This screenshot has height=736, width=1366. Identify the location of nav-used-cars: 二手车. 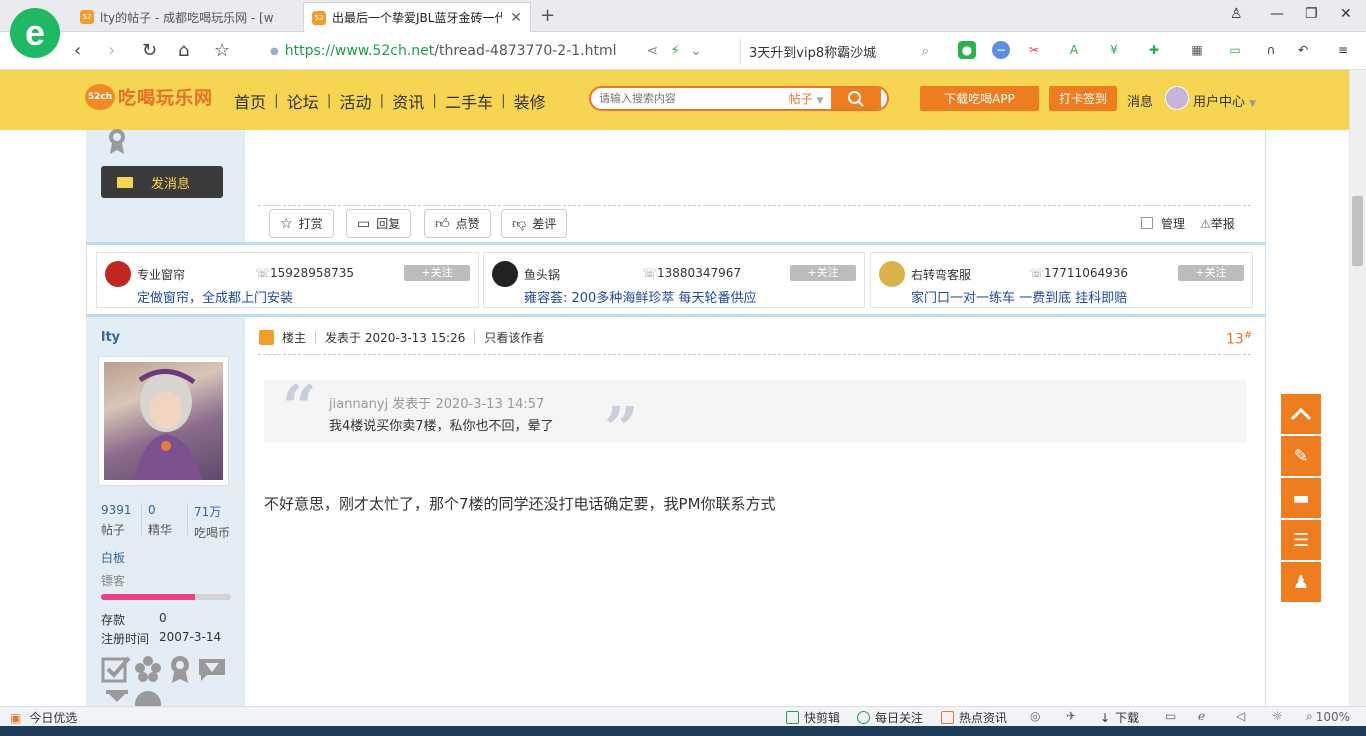
(469, 101).